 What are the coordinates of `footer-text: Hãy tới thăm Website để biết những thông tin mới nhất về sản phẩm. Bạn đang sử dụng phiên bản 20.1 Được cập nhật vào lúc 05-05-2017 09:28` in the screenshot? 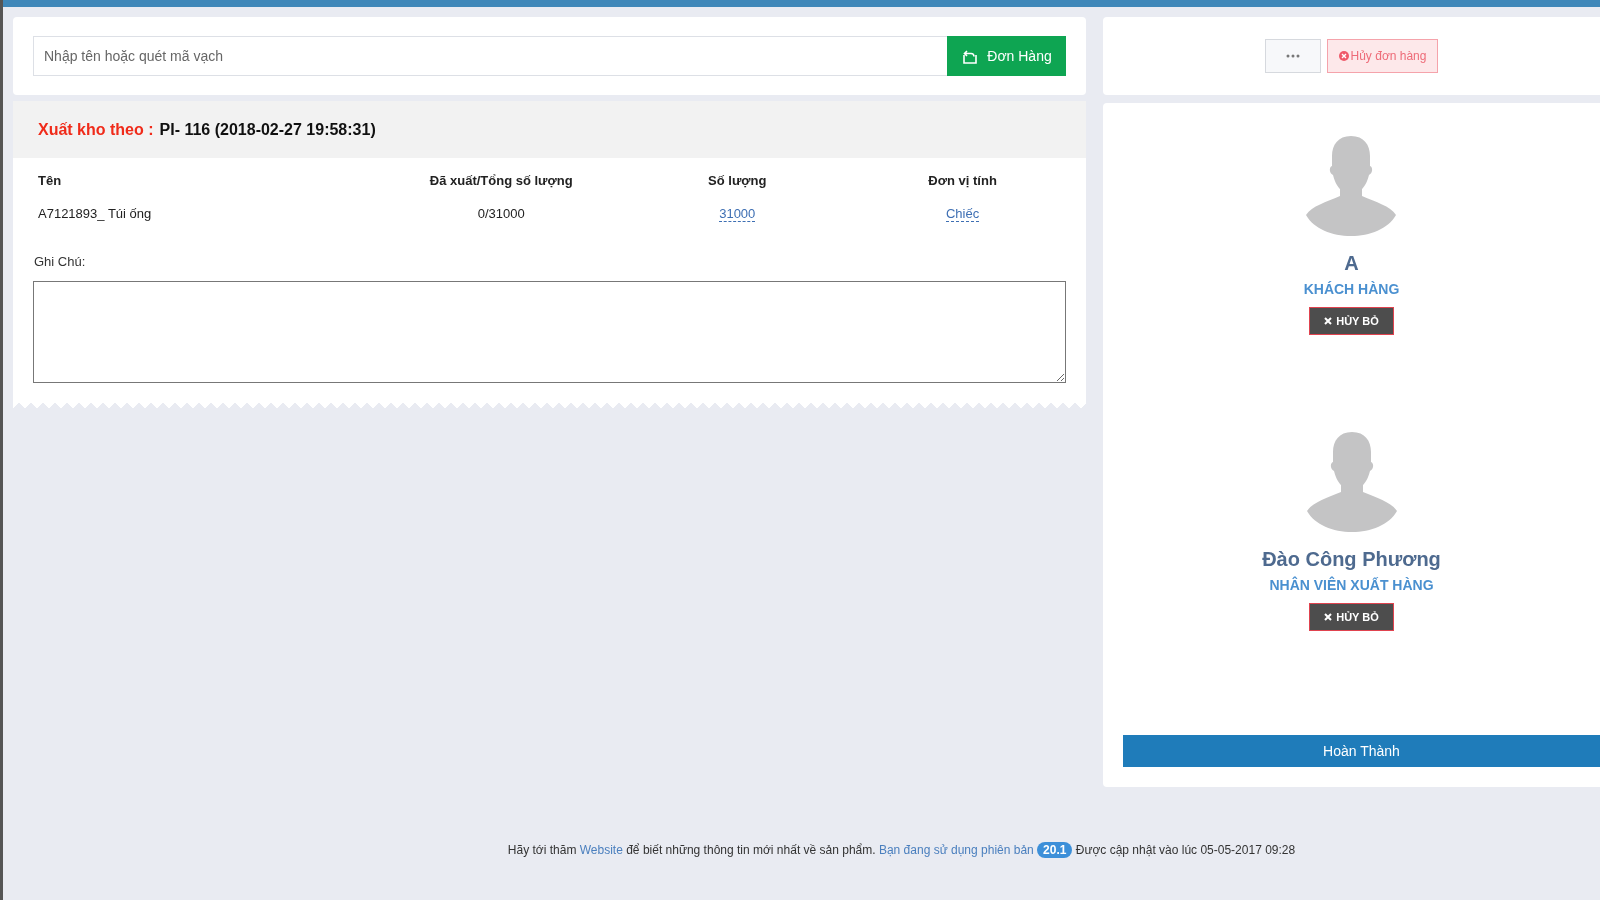 It's located at (901, 850).